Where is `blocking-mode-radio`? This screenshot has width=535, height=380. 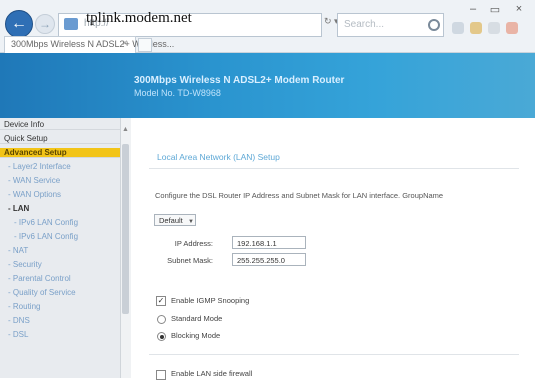
blocking-mode-radio is located at coordinates (161, 336).